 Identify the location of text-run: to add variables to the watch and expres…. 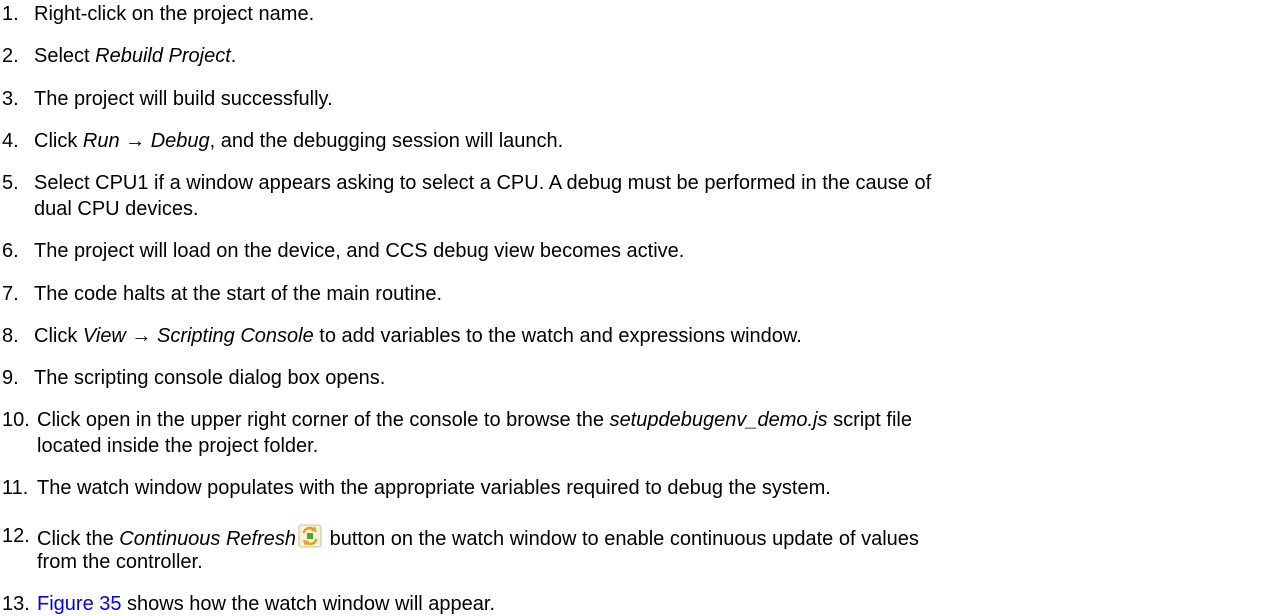
(557, 336).